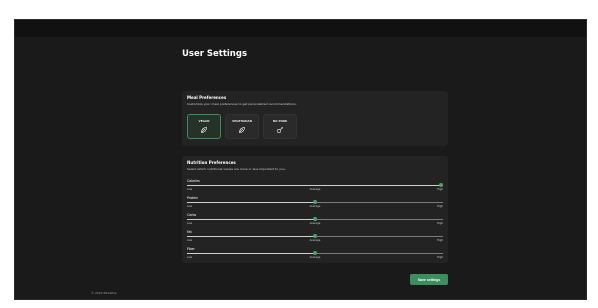 The height and width of the screenshot is (308, 598). Describe the element at coordinates (280, 126) in the screenshot. I see `meal-option-no-pork: NO PORK` at that location.